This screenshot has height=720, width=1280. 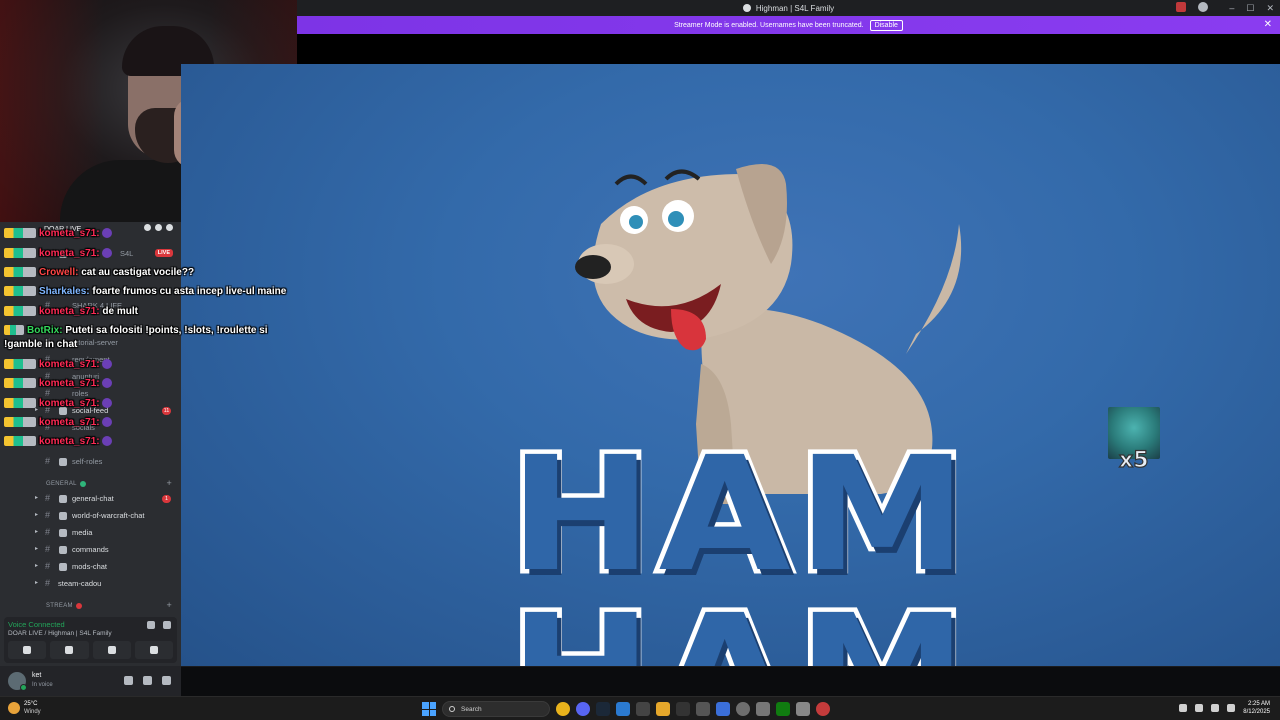 I want to click on stream-top-strip, so click(x=788, y=49).